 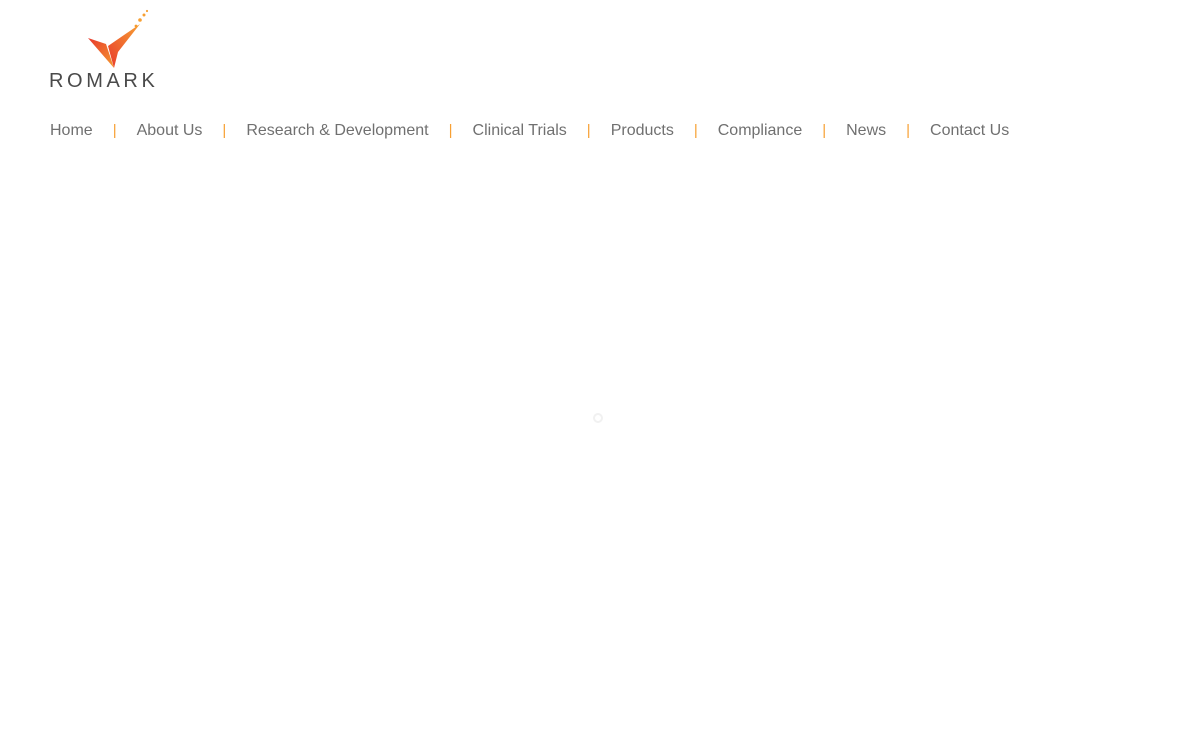 What do you see at coordinates (866, 131) in the screenshot?
I see `nav-item-news: News` at bounding box center [866, 131].